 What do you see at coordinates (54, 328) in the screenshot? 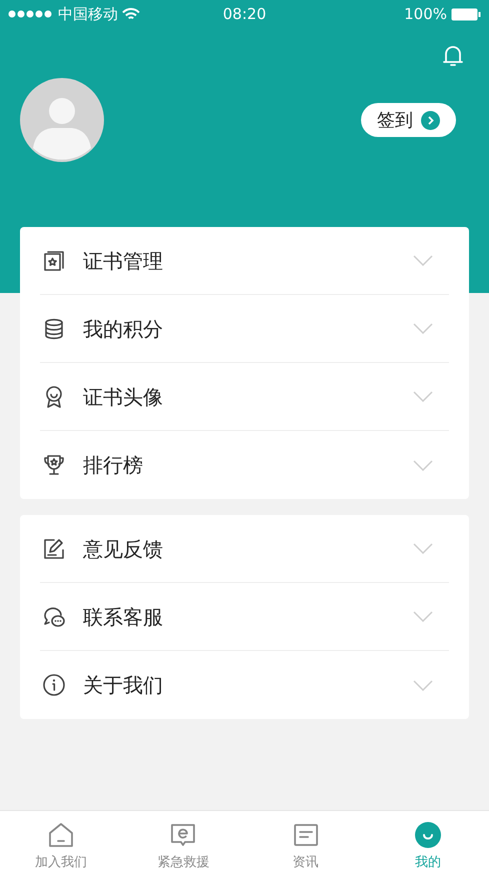
I see `points-icon` at bounding box center [54, 328].